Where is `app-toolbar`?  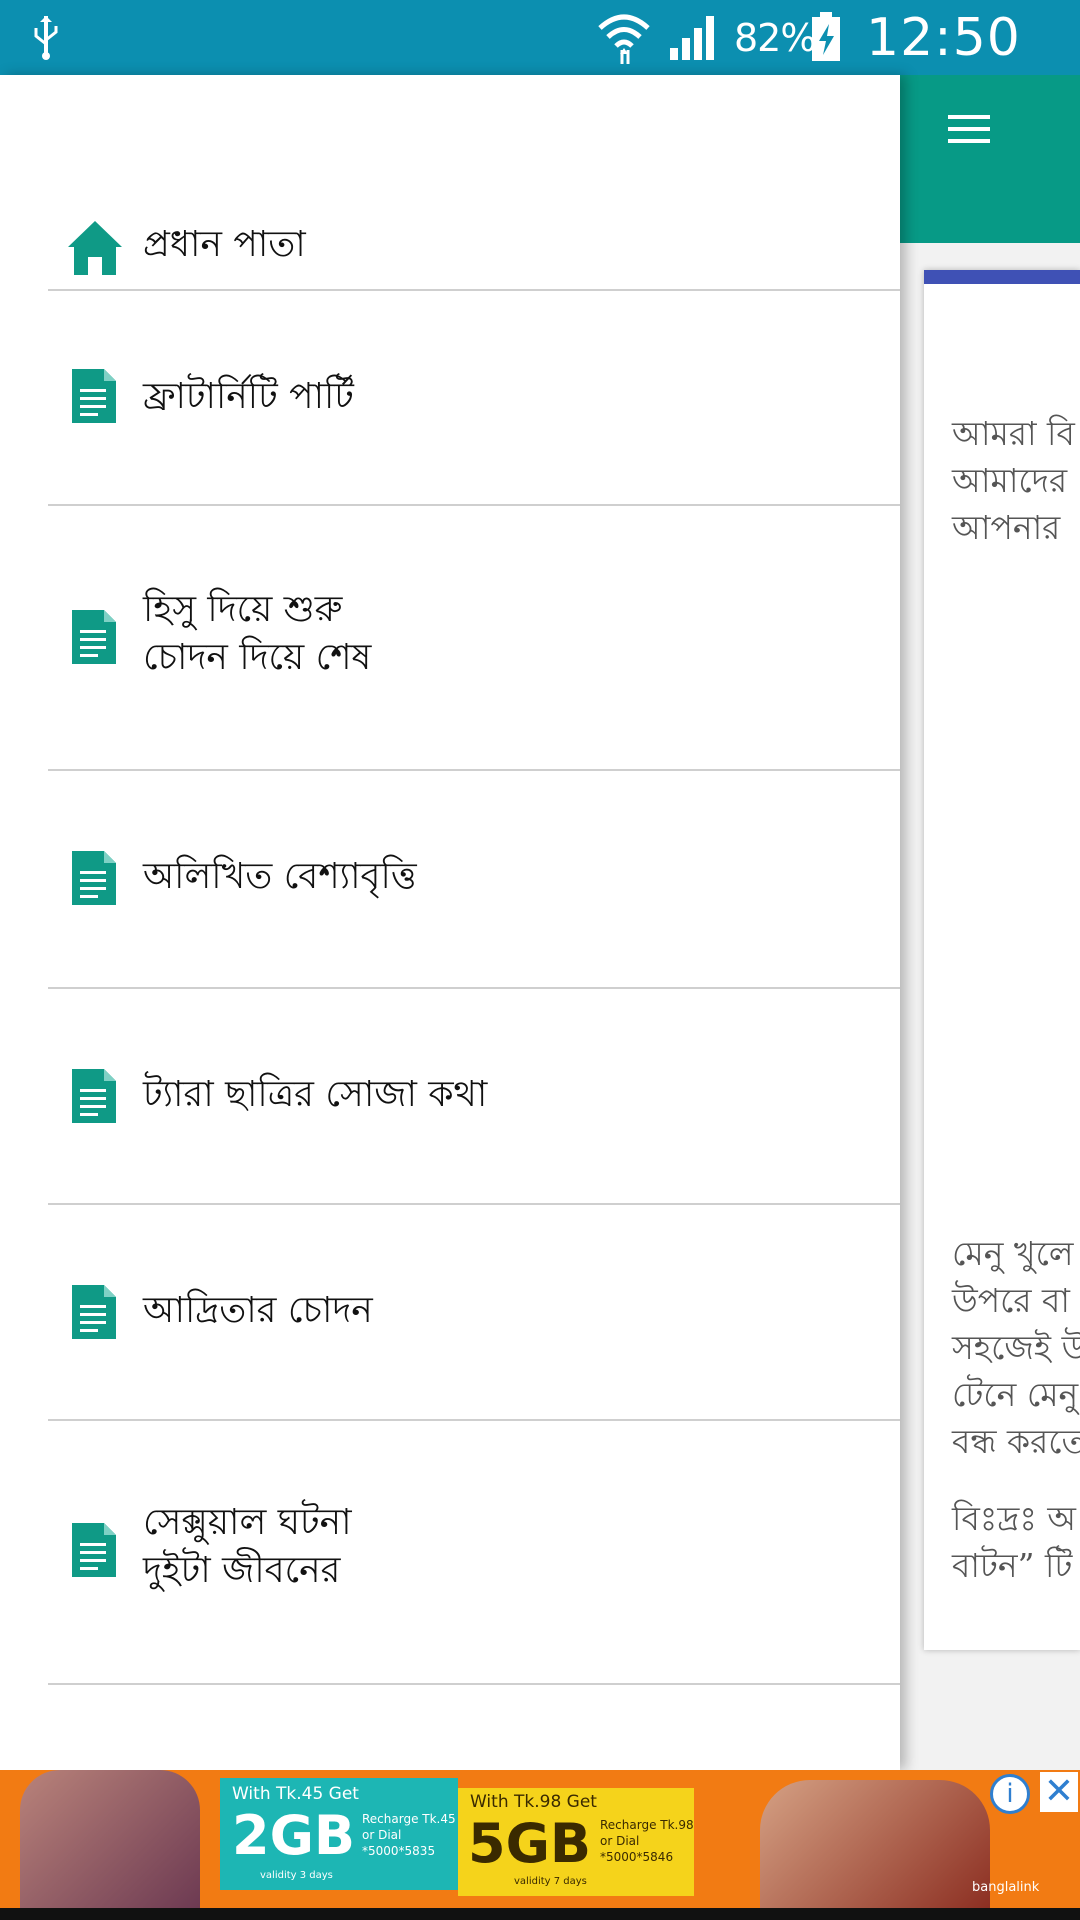
app-toolbar is located at coordinates (990, 159).